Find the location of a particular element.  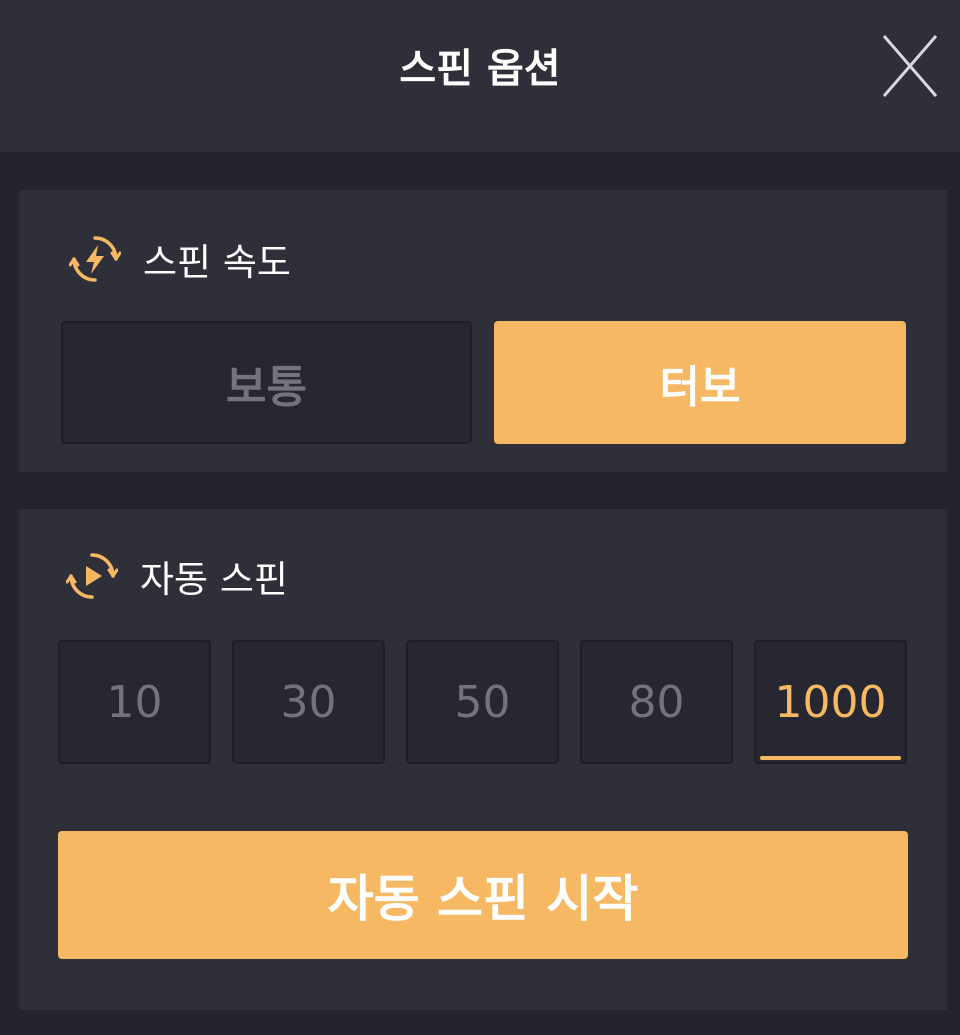

count-label: 10 is located at coordinates (134, 702).